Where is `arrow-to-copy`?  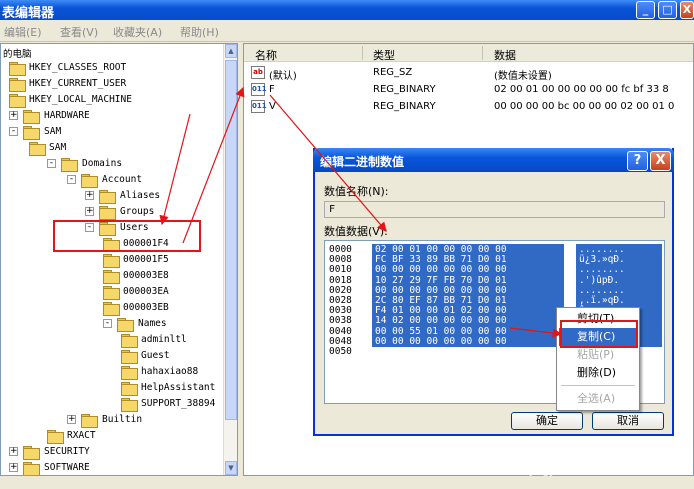
arrow-to-copy is located at coordinates (536, 332).